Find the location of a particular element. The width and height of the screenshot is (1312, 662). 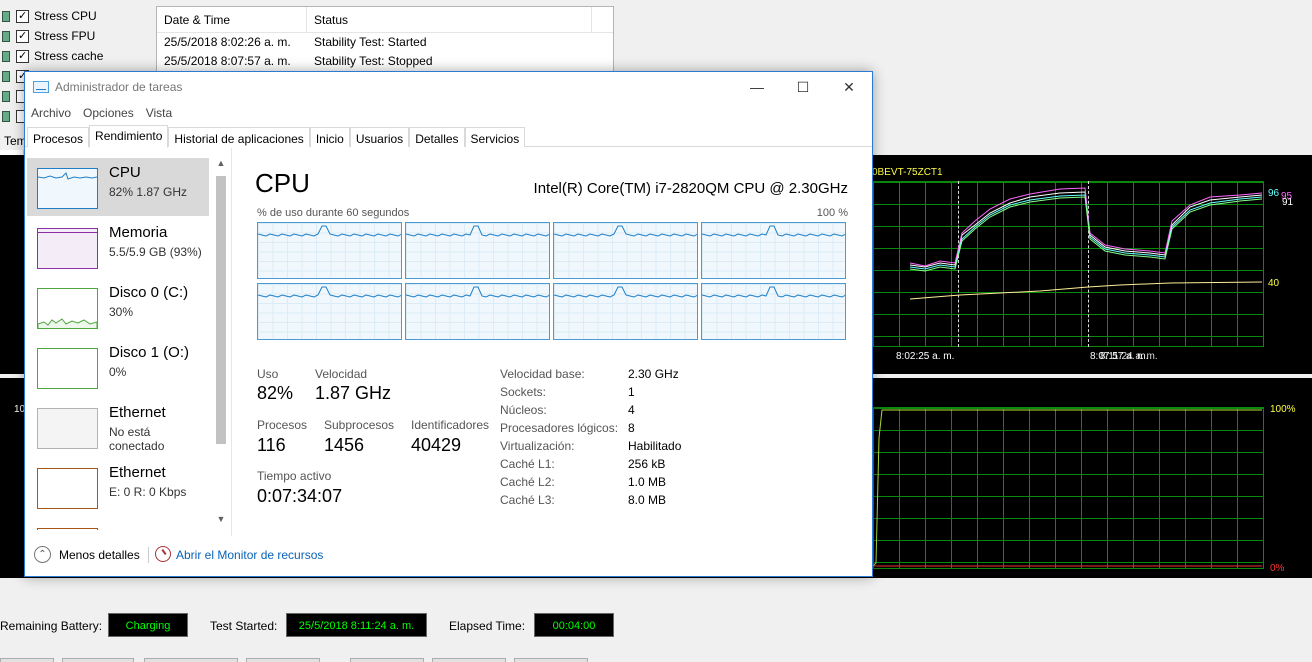

stress-cache-checkbox is located at coordinates (22, 56).